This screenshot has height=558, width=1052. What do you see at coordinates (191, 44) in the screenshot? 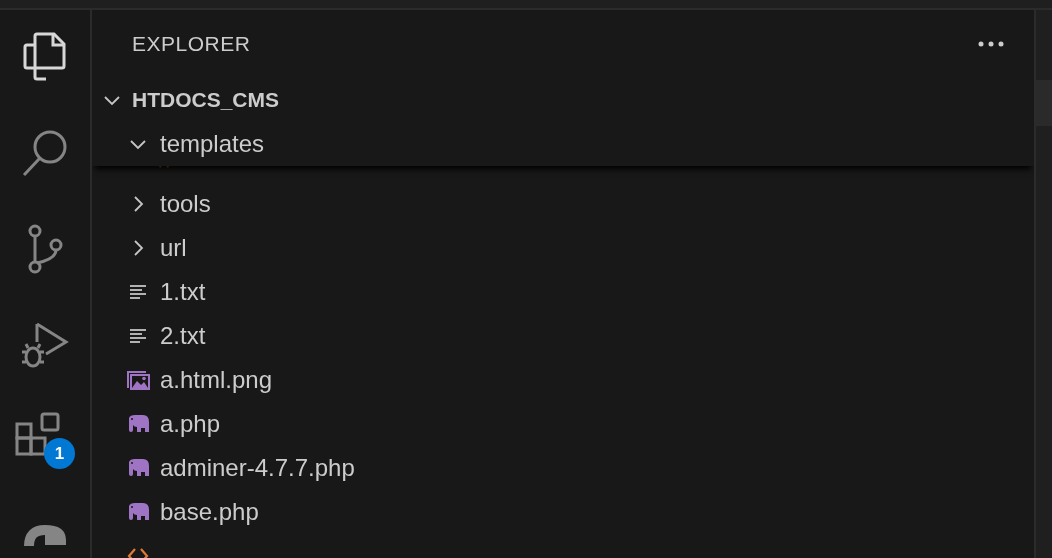
I see `explorer-title: EXPLORER` at bounding box center [191, 44].